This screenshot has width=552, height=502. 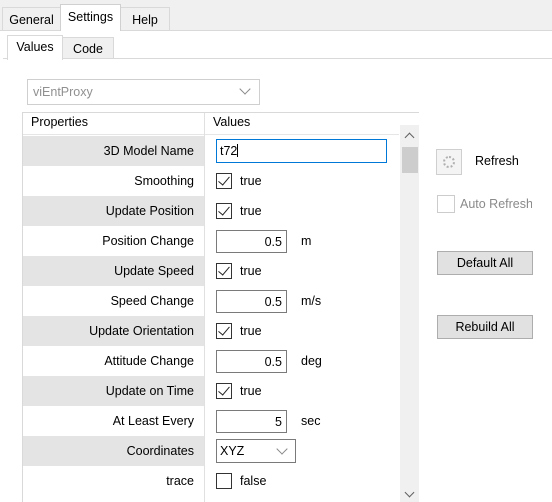 I want to click on rebuild-all-button: Rebuild All, so click(x=485, y=327).